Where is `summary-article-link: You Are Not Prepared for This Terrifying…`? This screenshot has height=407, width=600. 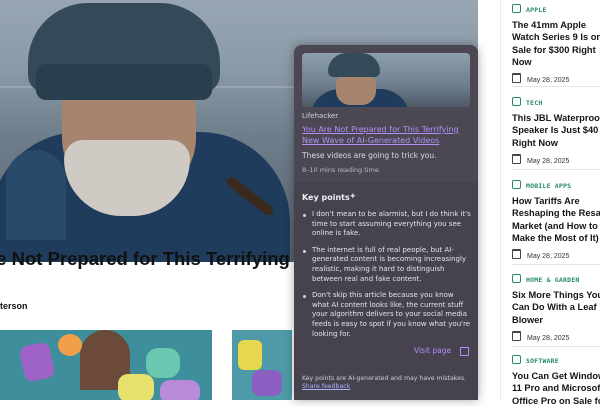
summary-article-link: You Are Not Prepared for This Terrifying… is located at coordinates (386, 135).